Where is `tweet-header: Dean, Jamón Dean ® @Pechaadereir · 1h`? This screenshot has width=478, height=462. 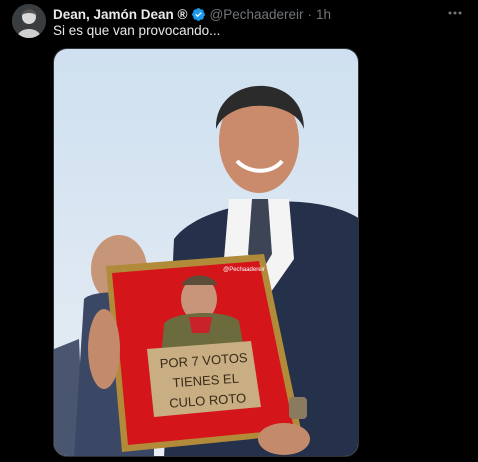
tweet-header: Dean, Jamón Dean ® @Pechaadereir · 1h is located at coordinates (250, 14).